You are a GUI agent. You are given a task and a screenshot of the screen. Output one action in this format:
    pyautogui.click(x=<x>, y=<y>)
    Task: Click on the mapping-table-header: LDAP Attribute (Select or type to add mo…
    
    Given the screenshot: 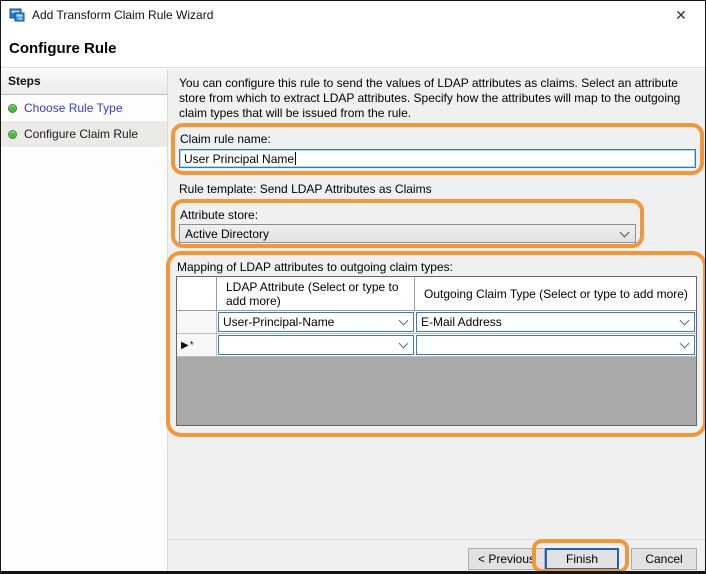 What is the action you would take?
    pyautogui.click(x=436, y=294)
    